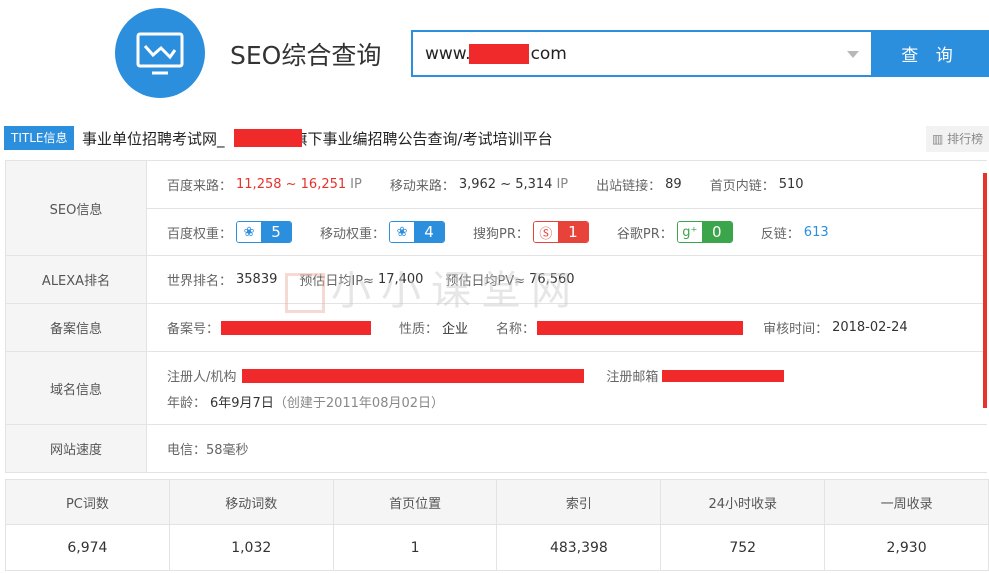  What do you see at coordinates (417, 232) in the screenshot?
I see `mobile-weight-badge: ❀ 4` at bounding box center [417, 232].